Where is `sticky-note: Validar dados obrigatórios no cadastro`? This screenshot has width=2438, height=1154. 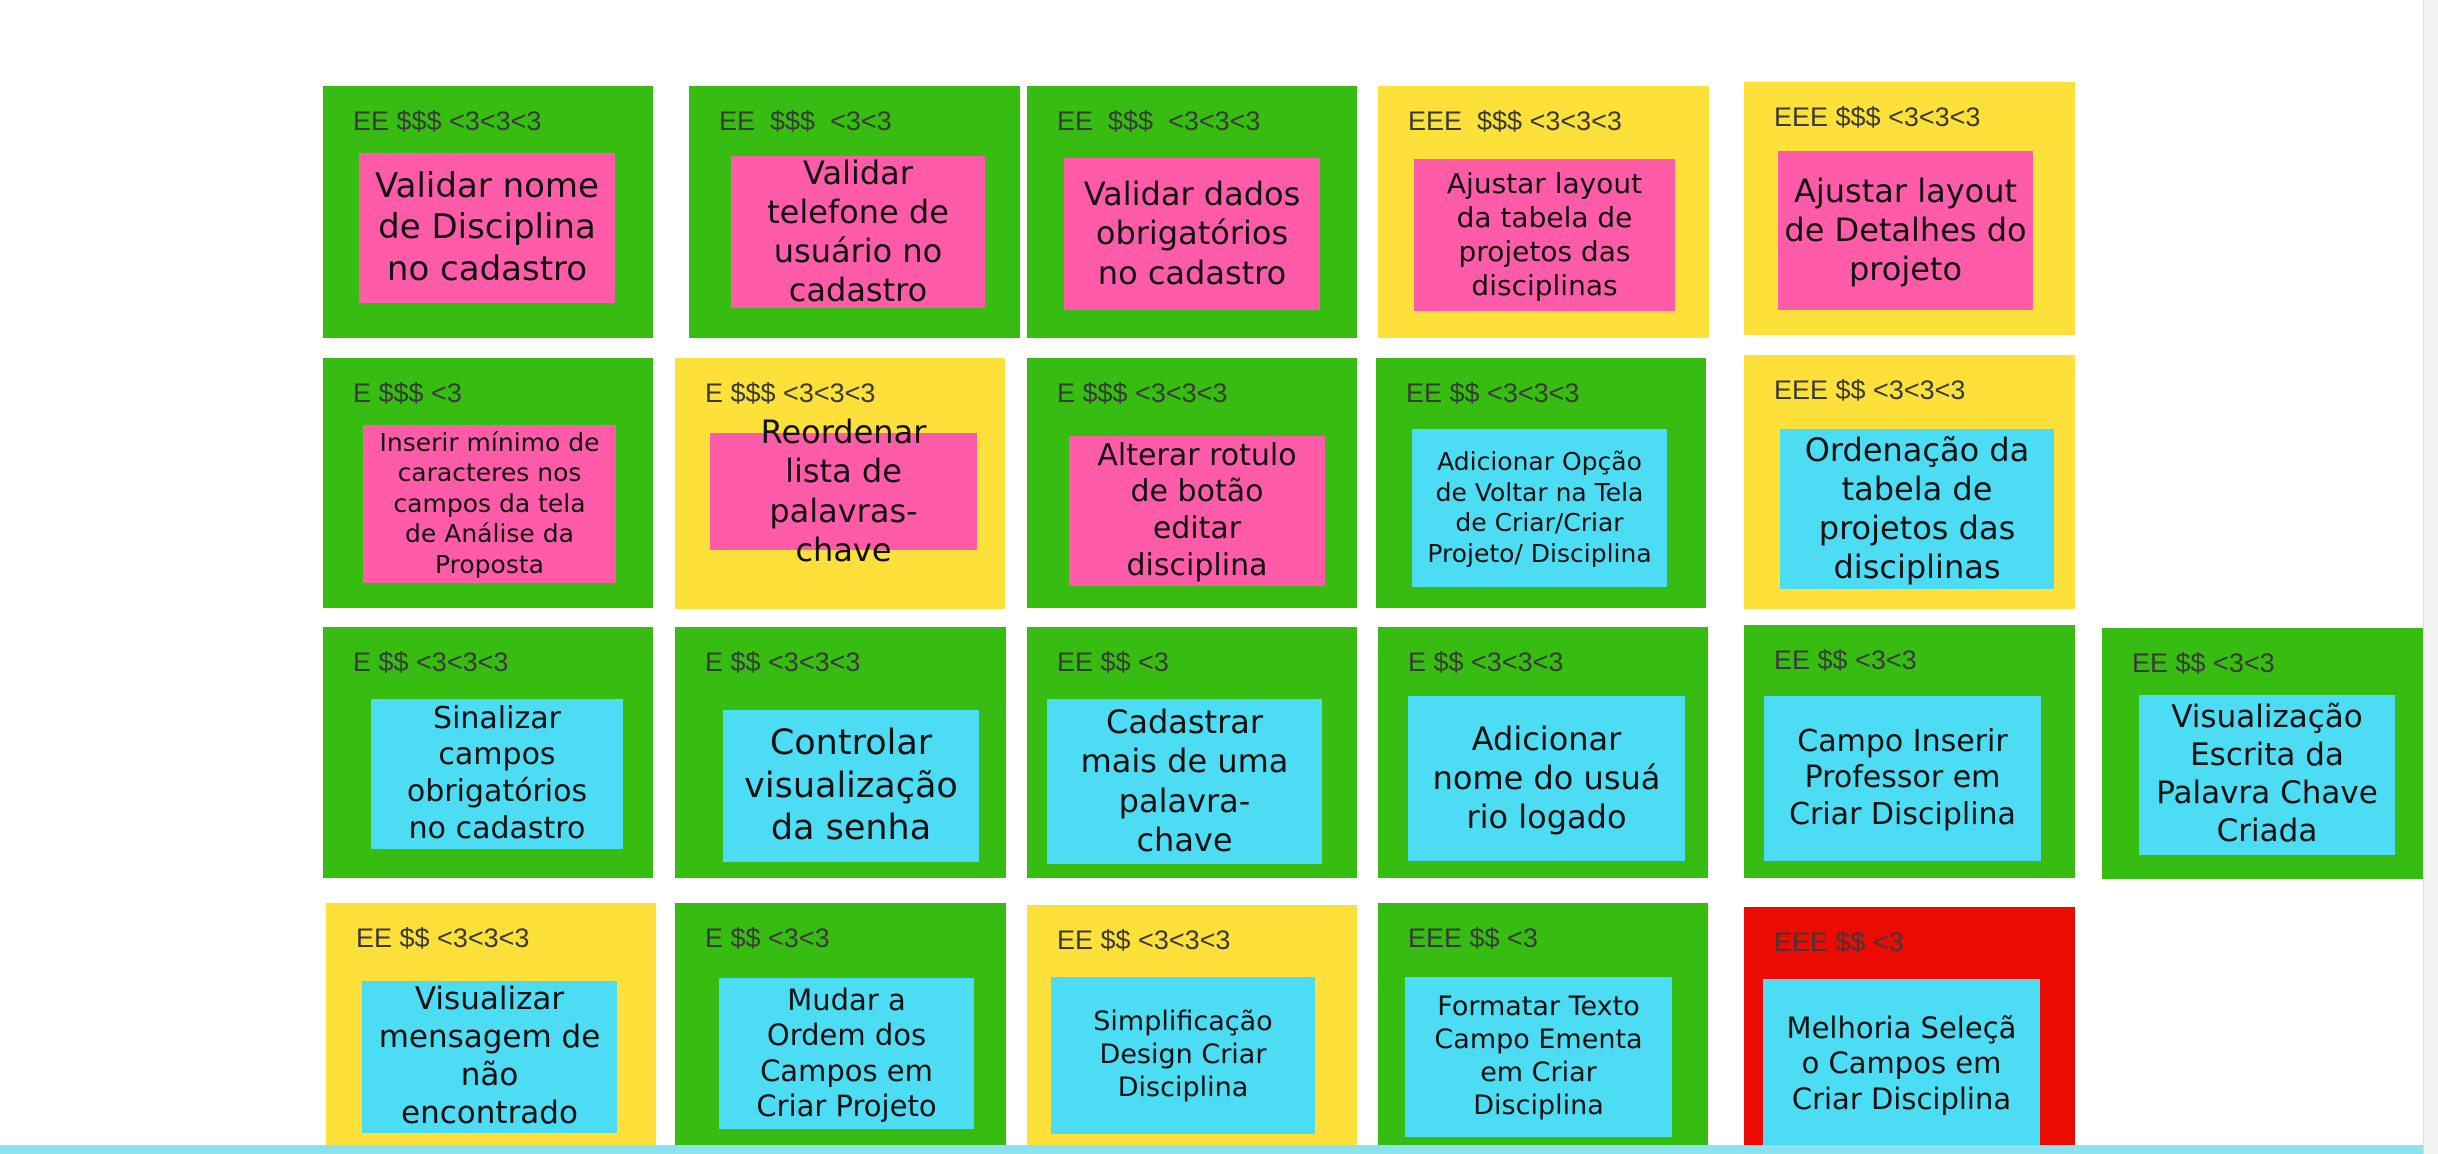 sticky-note: Validar dados obrigatórios no cadastro is located at coordinates (1192, 234).